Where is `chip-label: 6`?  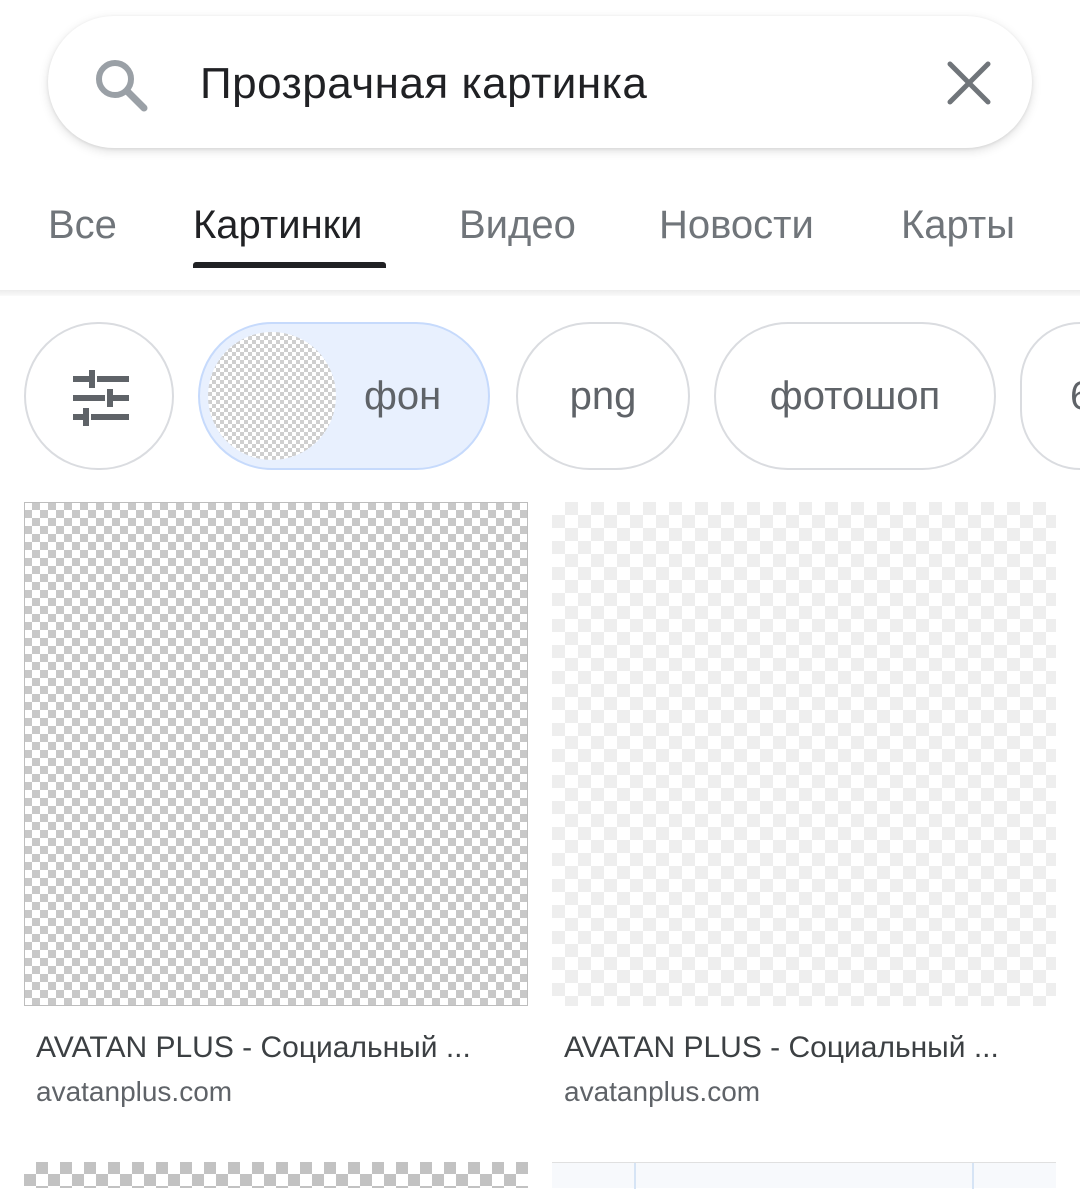 chip-label: 6 is located at coordinates (1075, 396).